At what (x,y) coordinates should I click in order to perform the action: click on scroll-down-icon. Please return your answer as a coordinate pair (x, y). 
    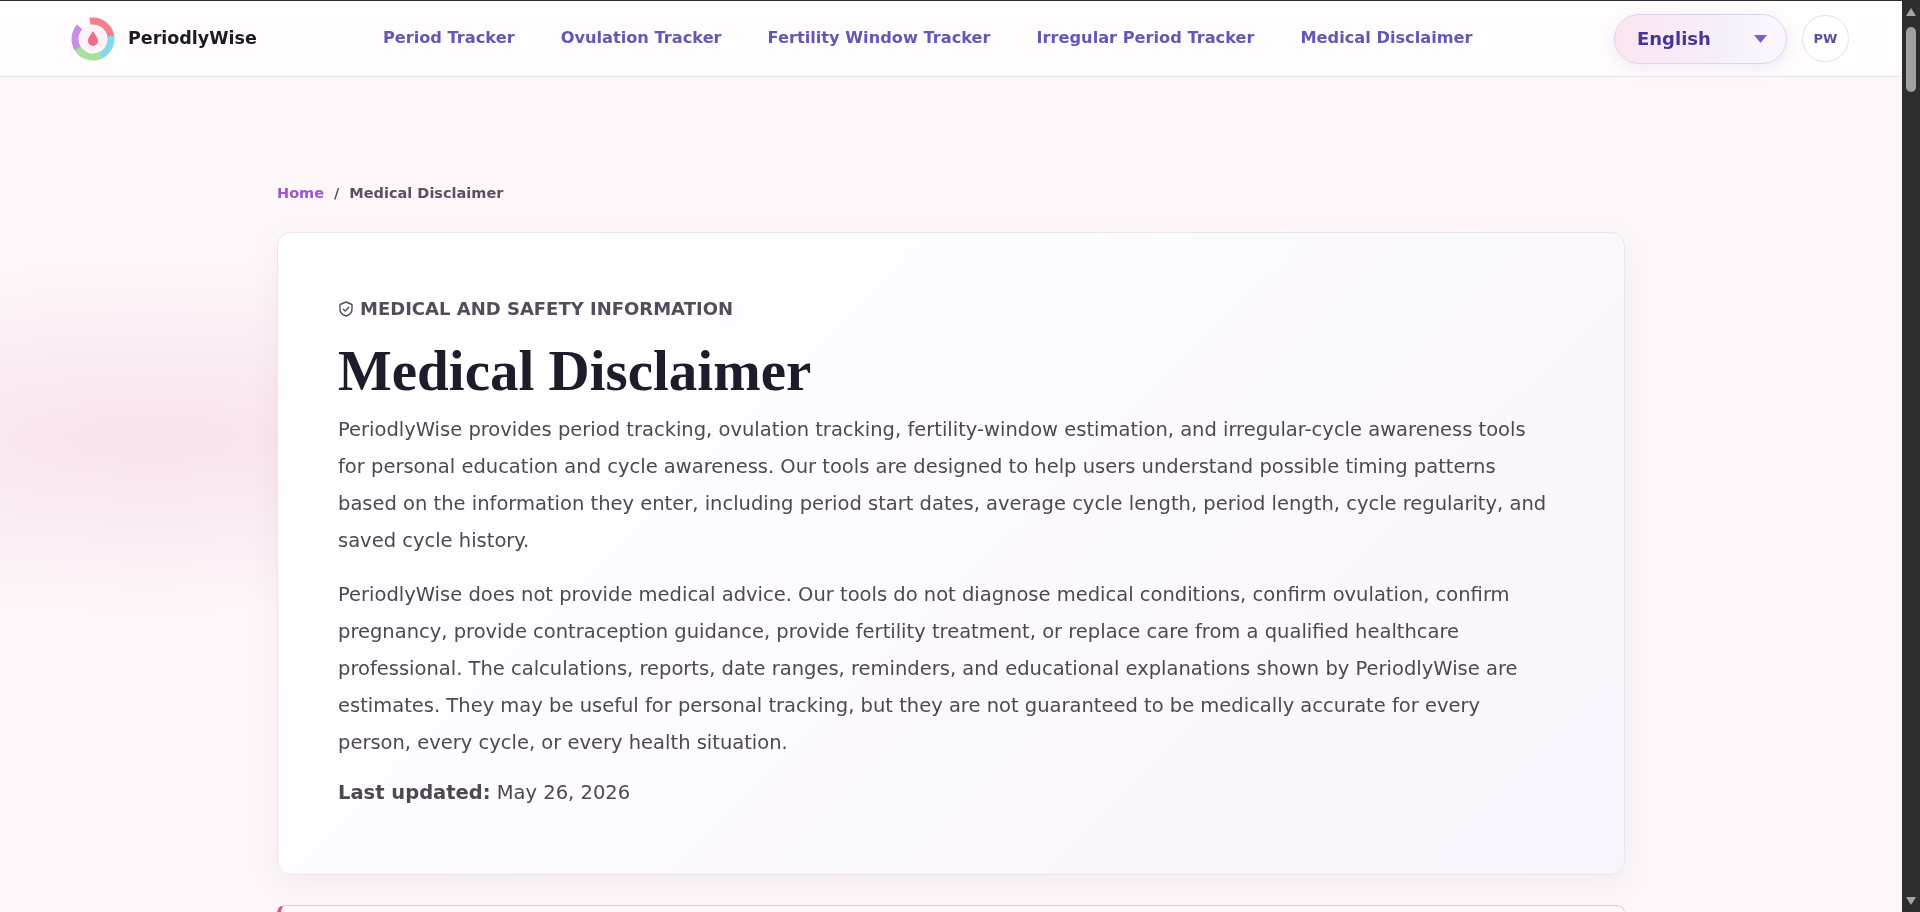
    Looking at the image, I should click on (1911, 901).